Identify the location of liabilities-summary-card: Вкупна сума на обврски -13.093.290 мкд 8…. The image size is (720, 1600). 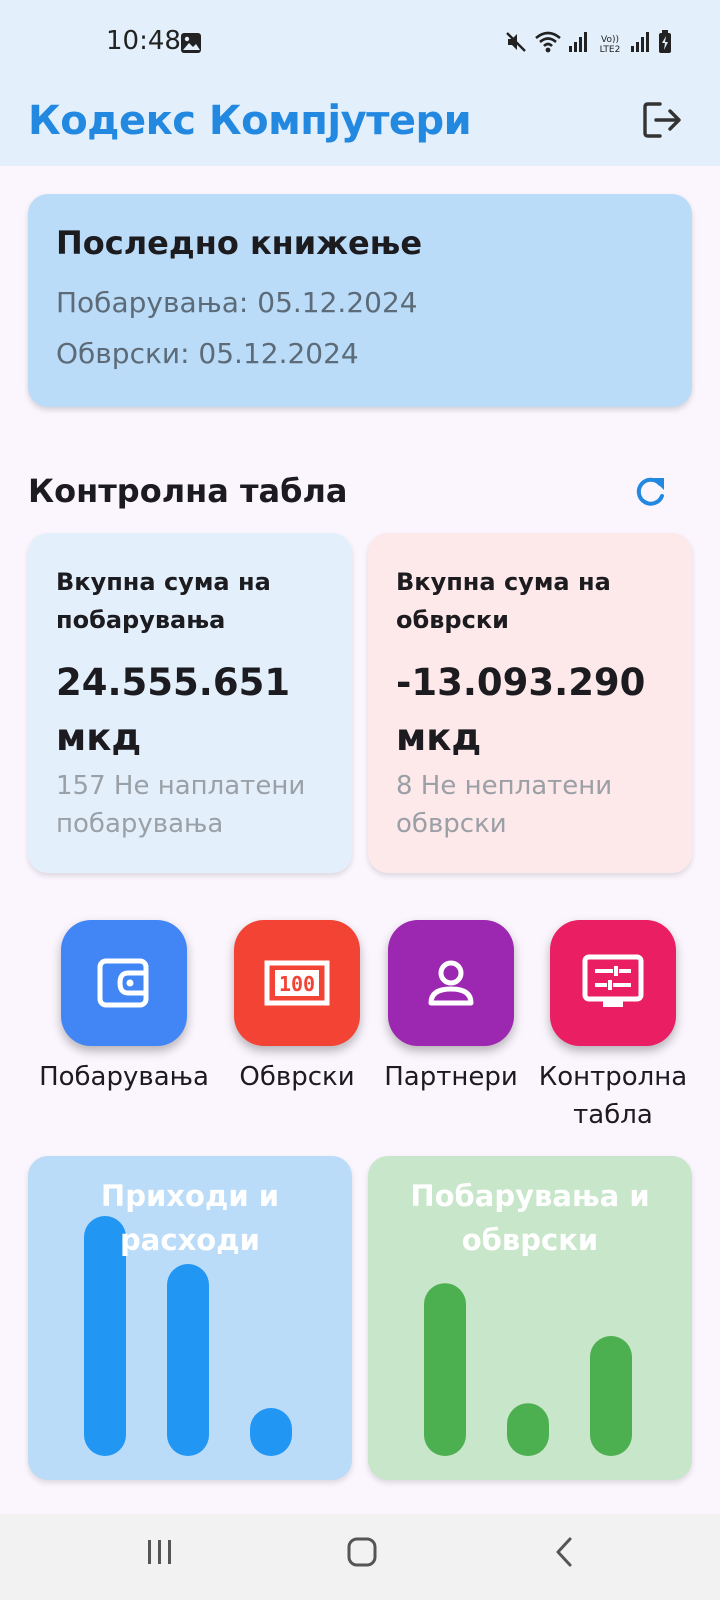
(530, 703).